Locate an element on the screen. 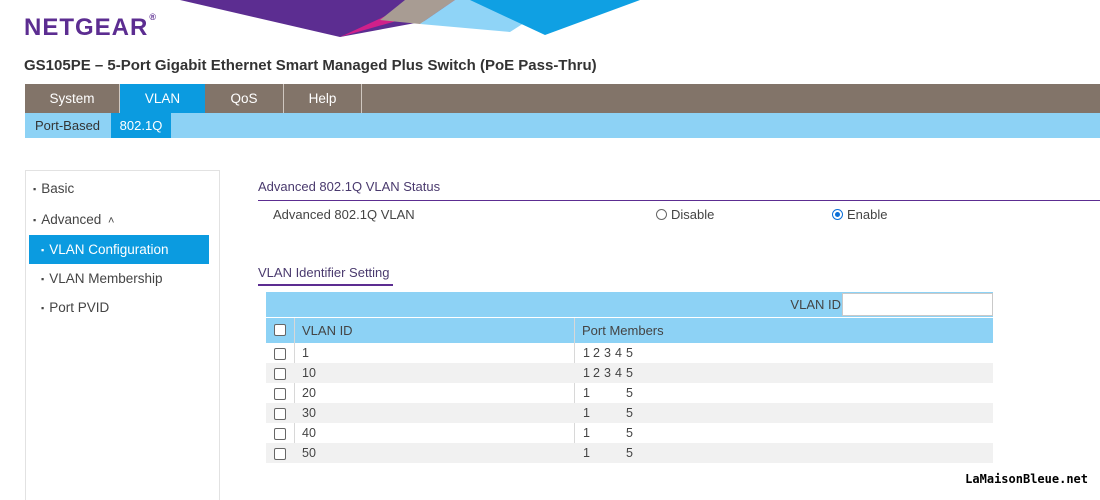  sidebar-item-vlan-configuration: ▪ VLAN Configuration is located at coordinates (119, 249).